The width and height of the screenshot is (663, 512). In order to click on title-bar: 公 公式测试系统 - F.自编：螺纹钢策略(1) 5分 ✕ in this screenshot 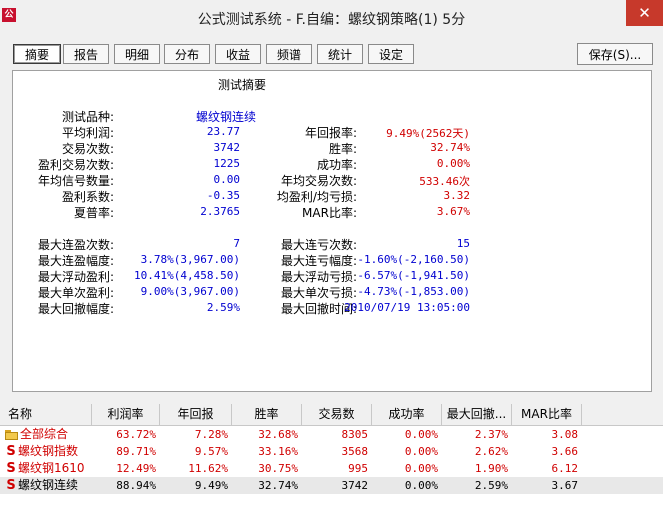, I will do `click(331, 18)`.